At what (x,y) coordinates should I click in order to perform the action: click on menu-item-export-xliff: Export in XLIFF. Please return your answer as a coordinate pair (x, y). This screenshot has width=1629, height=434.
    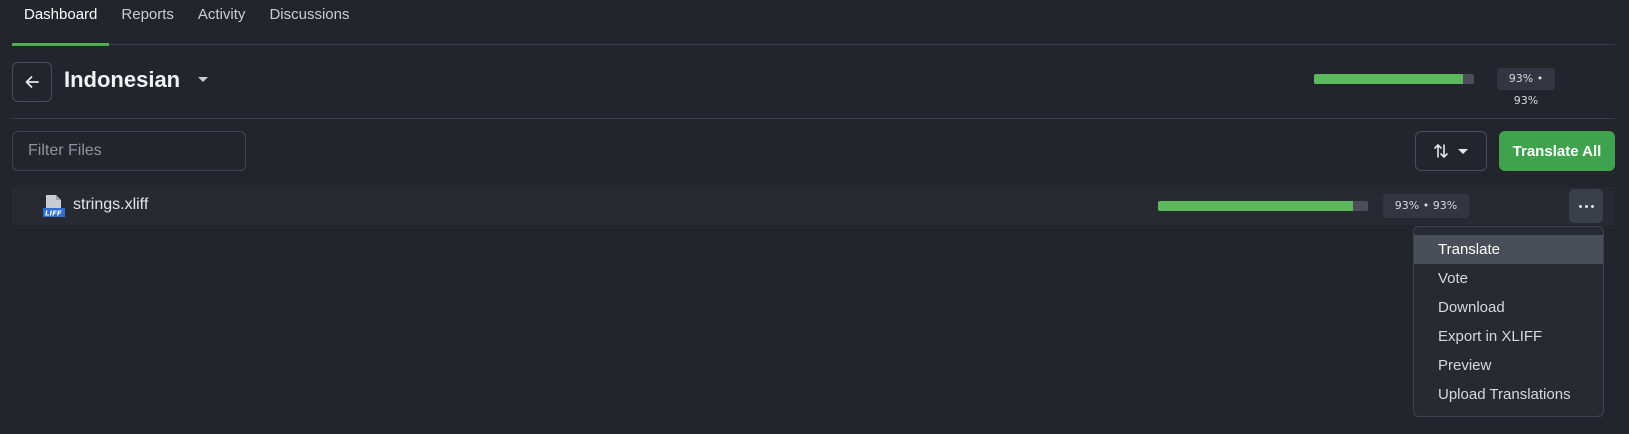
    Looking at the image, I should click on (1508, 336).